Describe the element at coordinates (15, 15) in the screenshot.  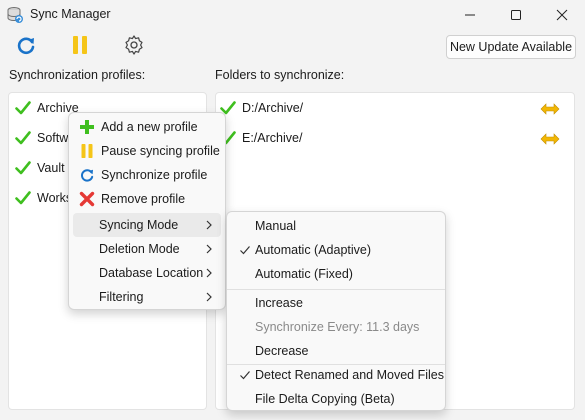
I see `database-icon` at that location.